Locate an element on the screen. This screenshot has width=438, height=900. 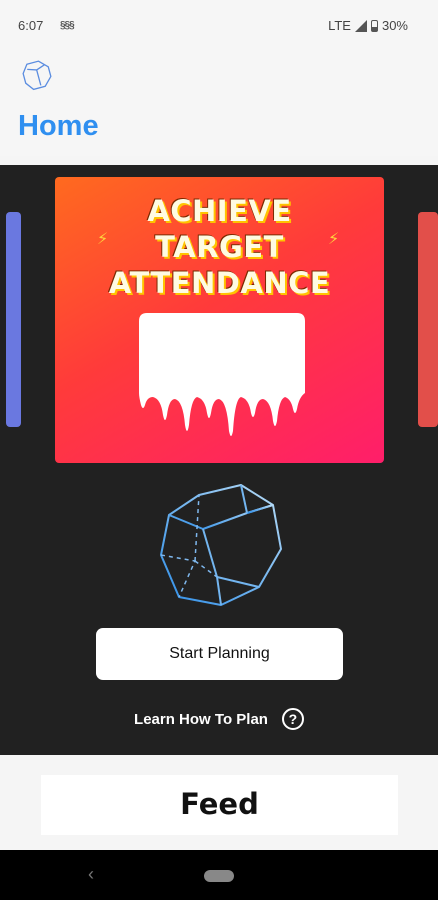
home-pill-icon is located at coordinates (219, 876).